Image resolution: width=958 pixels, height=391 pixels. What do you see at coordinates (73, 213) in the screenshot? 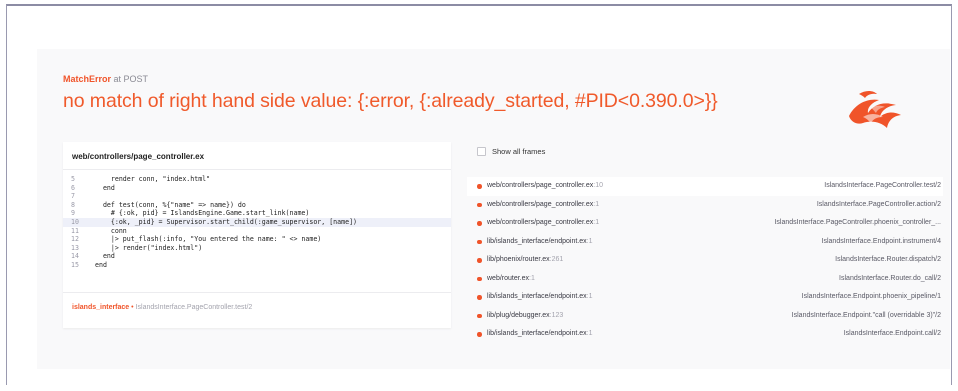
I see `line-number: 9` at bounding box center [73, 213].